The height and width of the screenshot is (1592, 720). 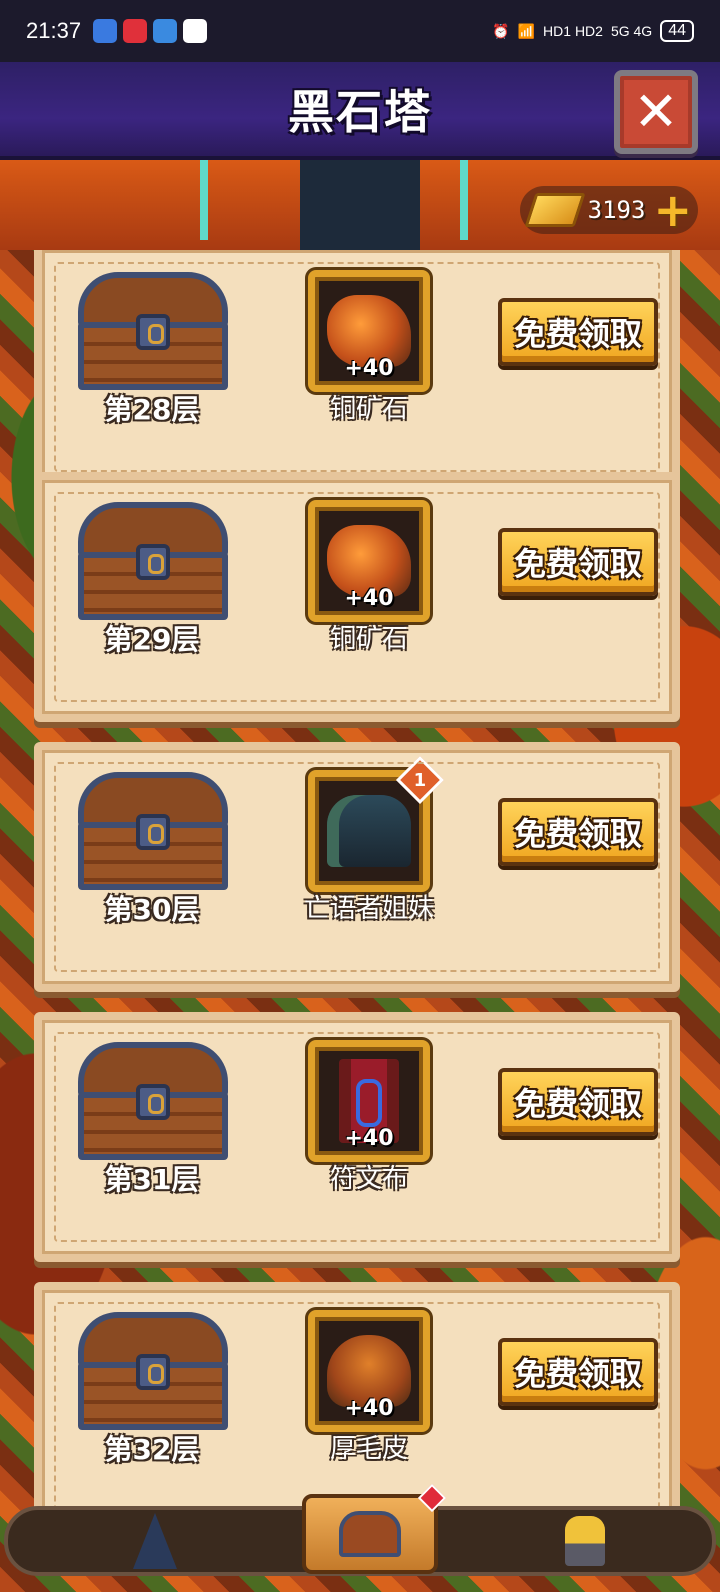 I want to click on alarm-icon: ⏰, so click(x=501, y=30).